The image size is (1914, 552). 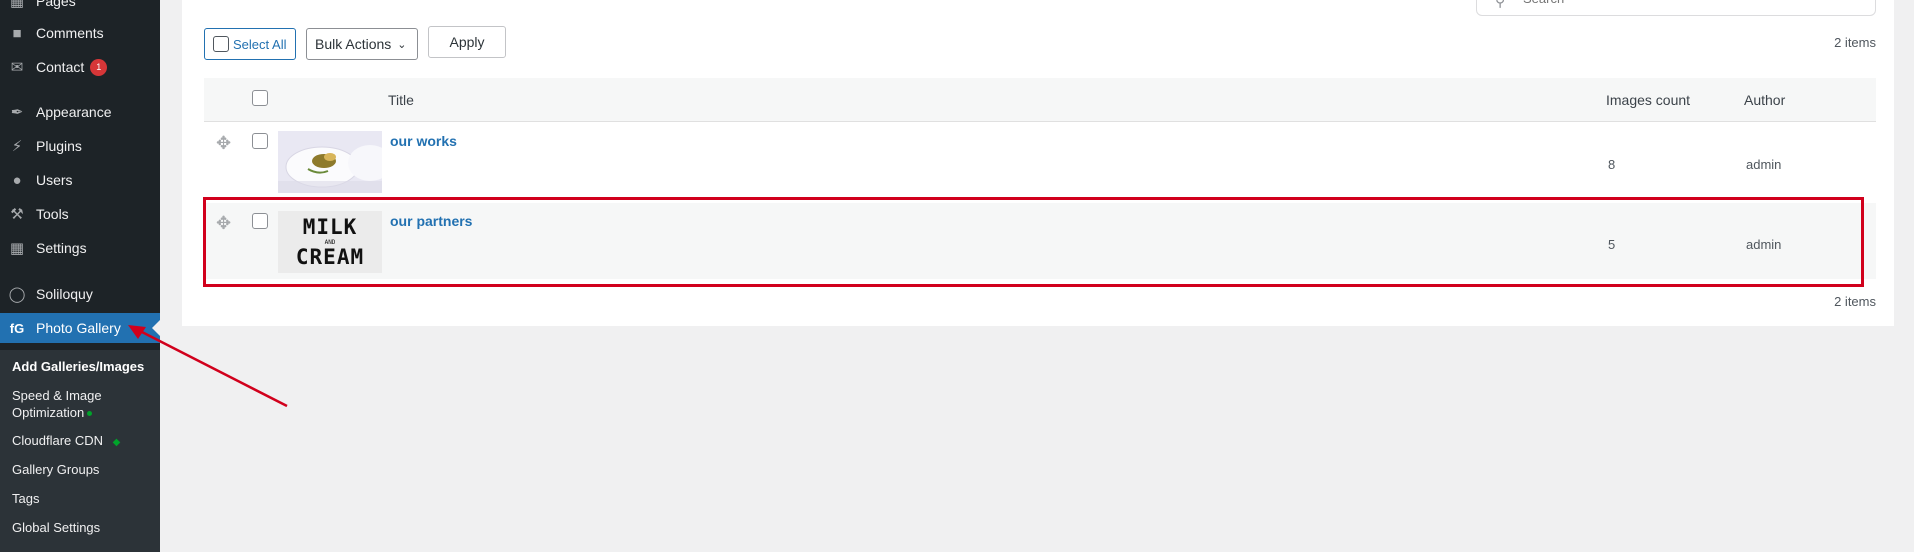 I want to click on sidebar-item-soliloquy: ◯ Soliloquy, so click(x=80, y=294).